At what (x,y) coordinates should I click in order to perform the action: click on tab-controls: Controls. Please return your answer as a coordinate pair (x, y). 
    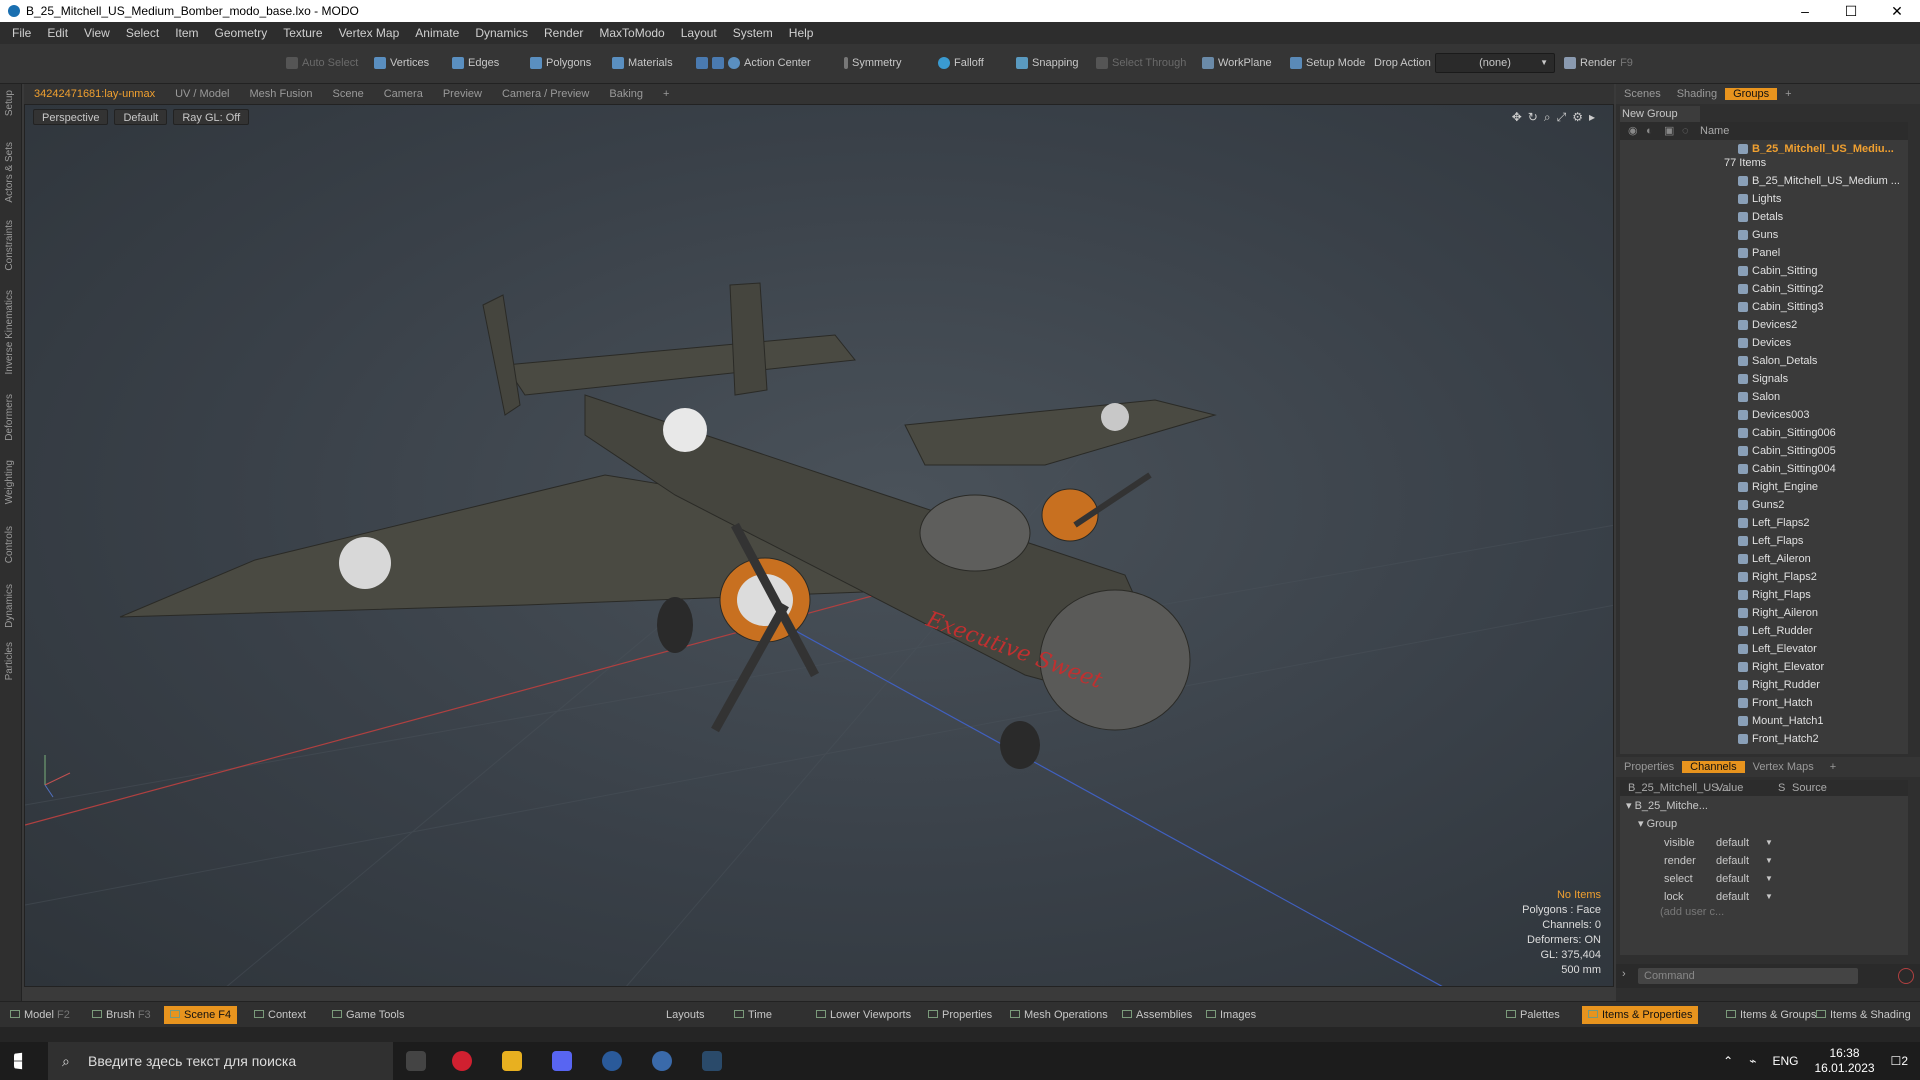
    Looking at the image, I should click on (9, 544).